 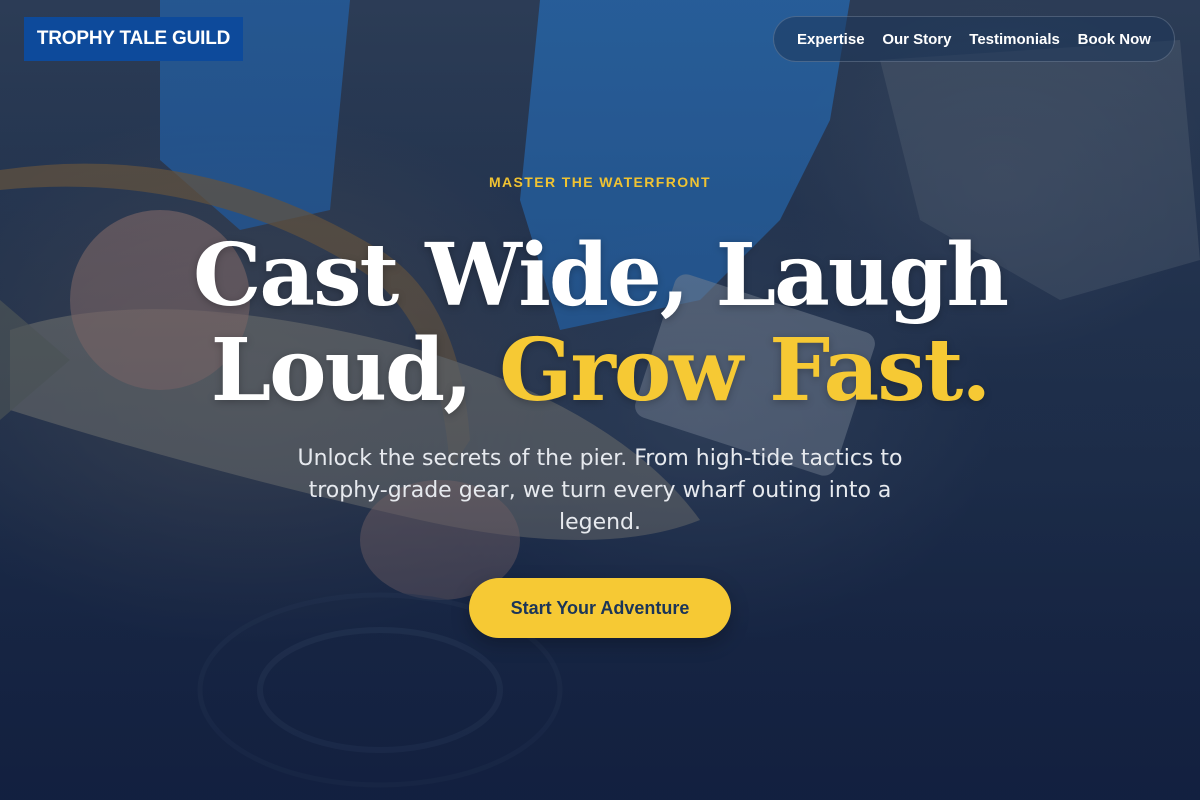 What do you see at coordinates (133, 39) in the screenshot?
I see `brand-logo: TROPHY TALE GUILD` at bounding box center [133, 39].